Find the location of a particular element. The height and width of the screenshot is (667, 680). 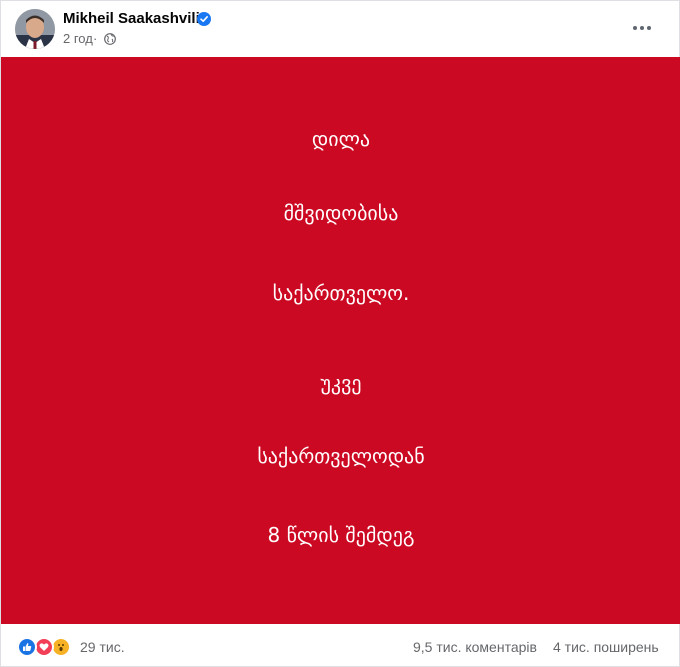

globe-icon is located at coordinates (110, 39).